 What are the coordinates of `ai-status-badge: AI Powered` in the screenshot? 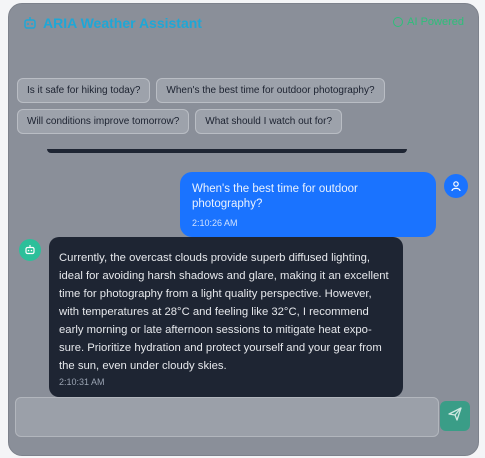 It's located at (428, 22).